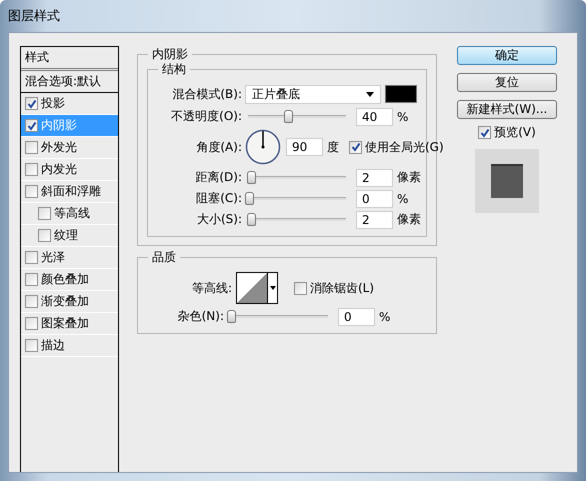 This screenshot has height=481, width=586. Describe the element at coordinates (507, 82) in the screenshot. I see `dialog-button: 复位` at that location.